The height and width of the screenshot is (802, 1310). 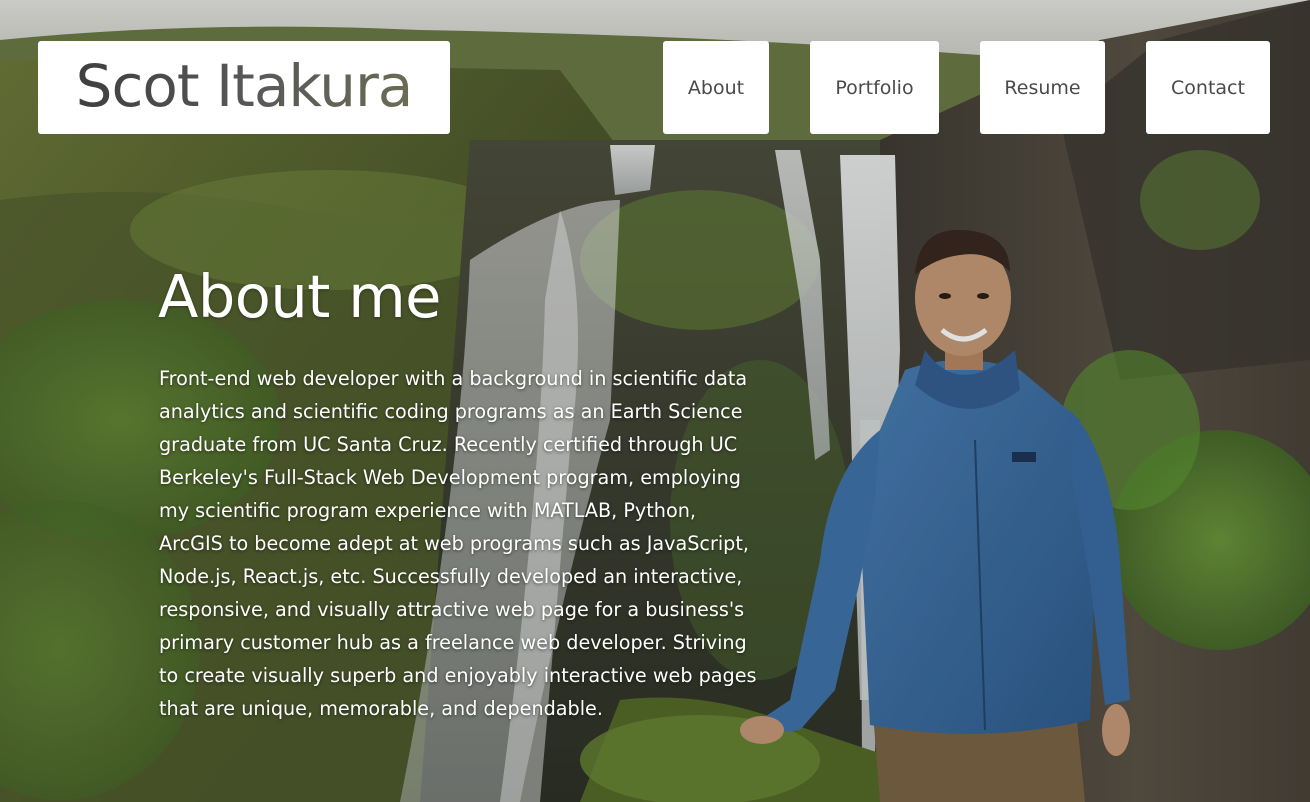 What do you see at coordinates (1042, 87) in the screenshot?
I see `nav-resume-button: Resume` at bounding box center [1042, 87].